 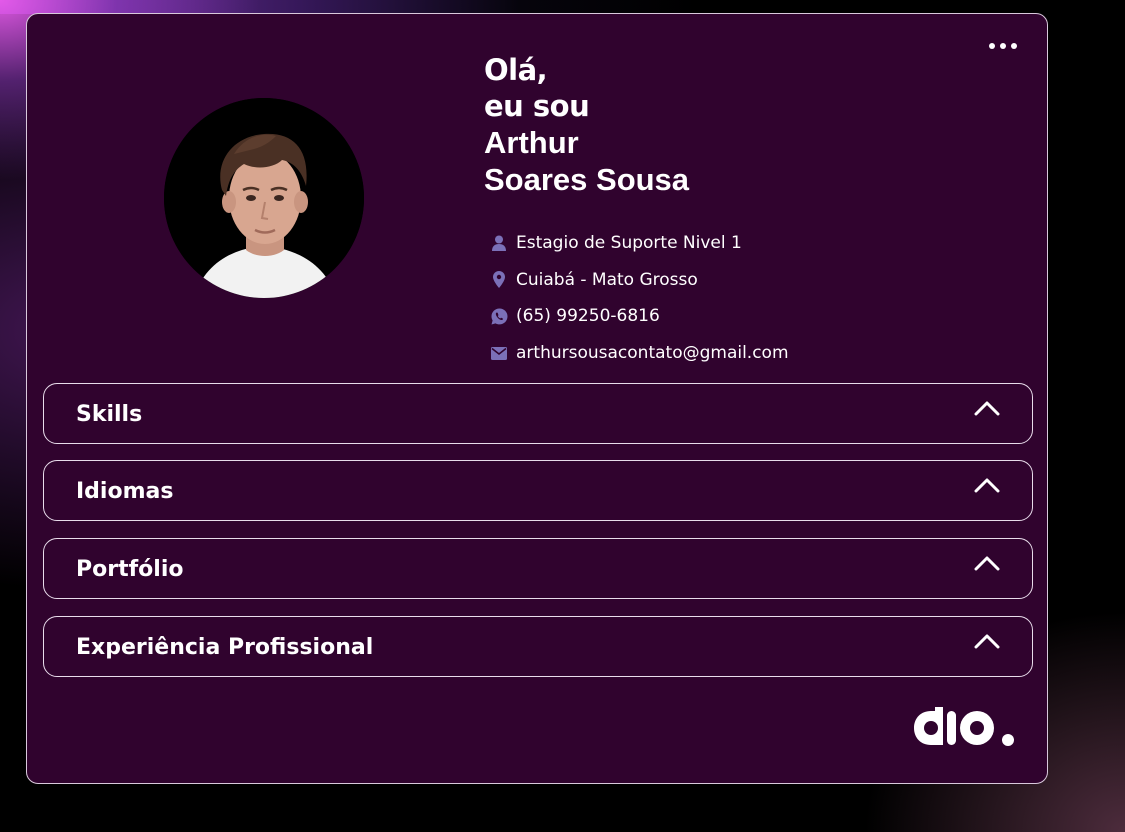 What do you see at coordinates (538, 568) in the screenshot?
I see `section-portfolio: Portfólio` at bounding box center [538, 568].